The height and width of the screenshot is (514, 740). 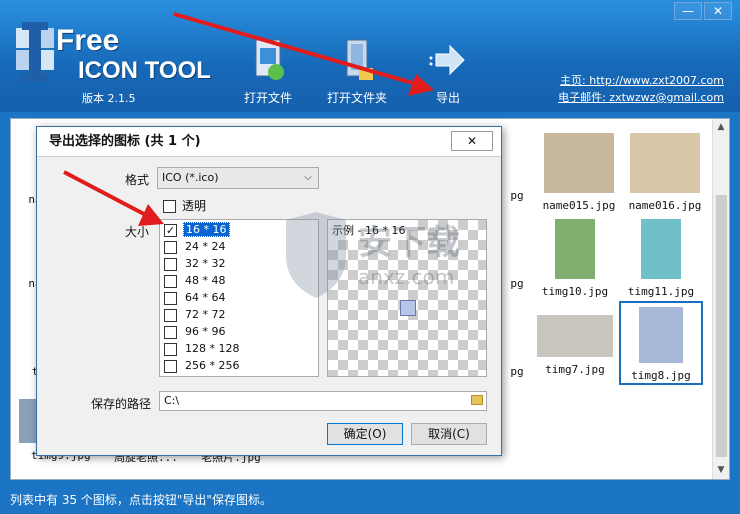 What do you see at coordinates (579, 205) in the screenshot?
I see `thumbnail-label: name015.jpg` at bounding box center [579, 205].